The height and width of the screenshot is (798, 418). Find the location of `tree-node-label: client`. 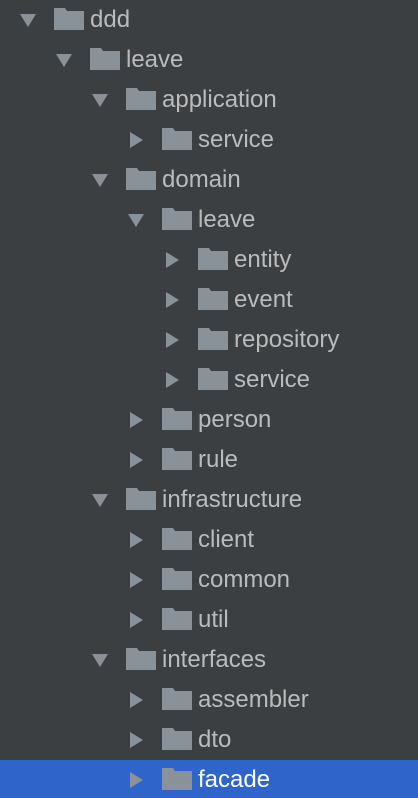

tree-node-label: client is located at coordinates (226, 539).